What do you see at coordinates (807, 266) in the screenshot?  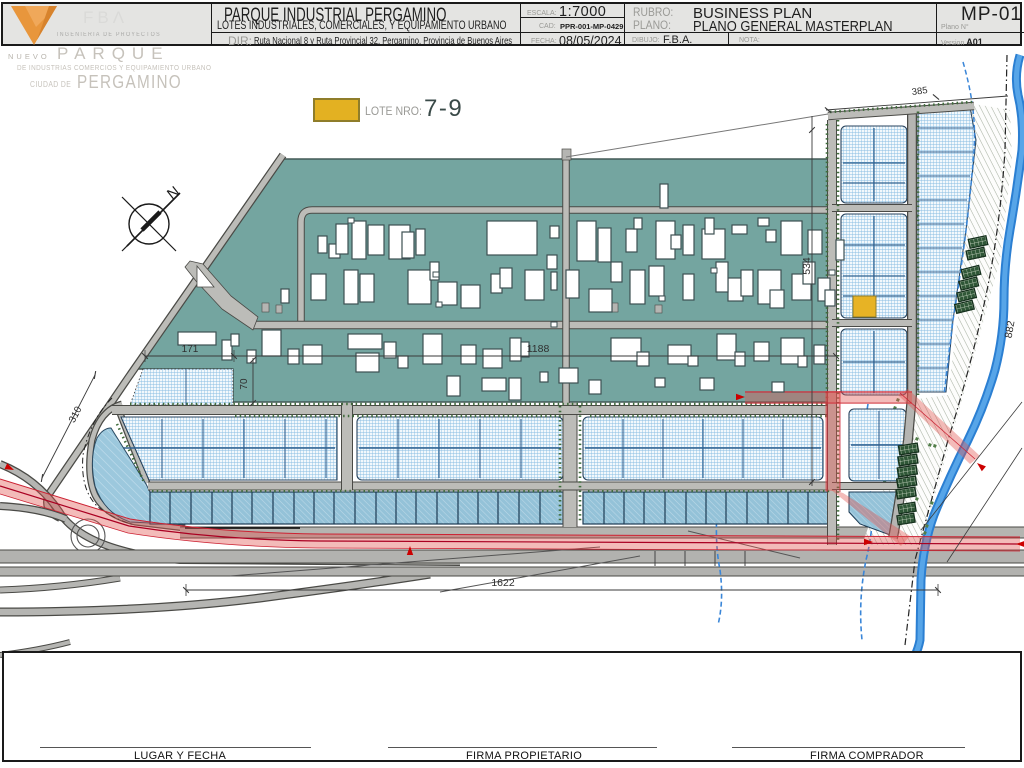 I see `svg-text: 534` at bounding box center [807, 266].